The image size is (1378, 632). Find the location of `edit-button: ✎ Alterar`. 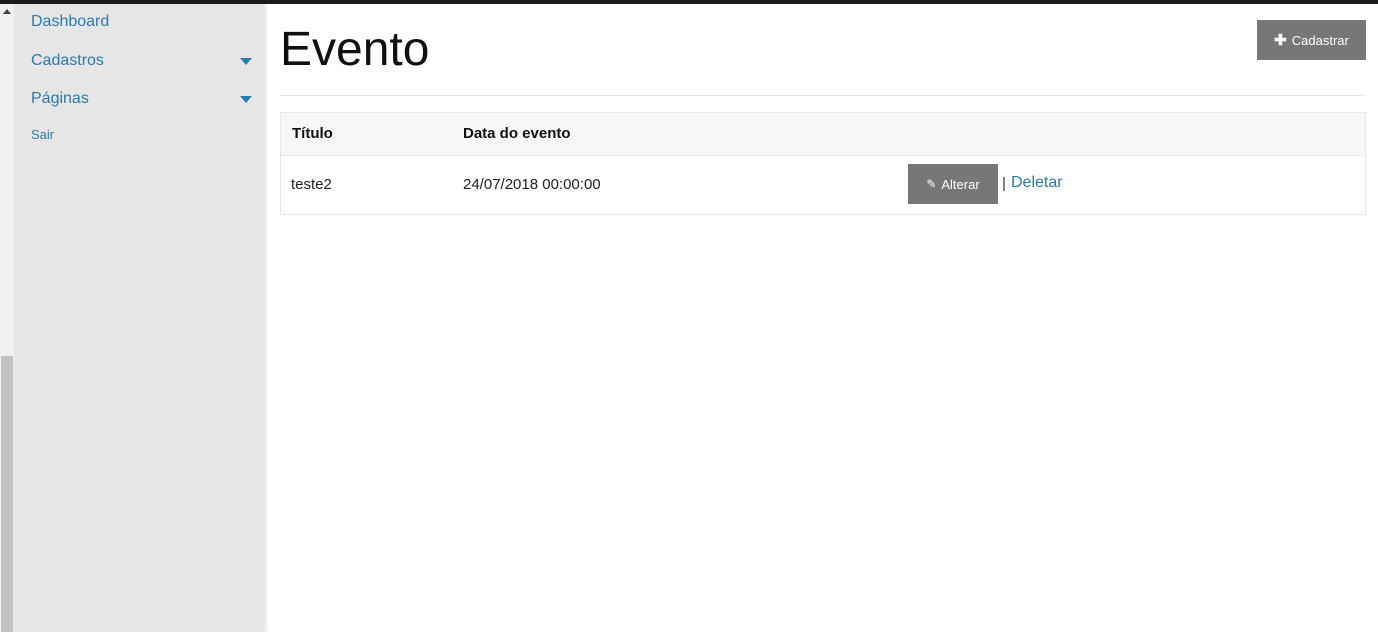

edit-button: ✎ Alterar is located at coordinates (953, 184).